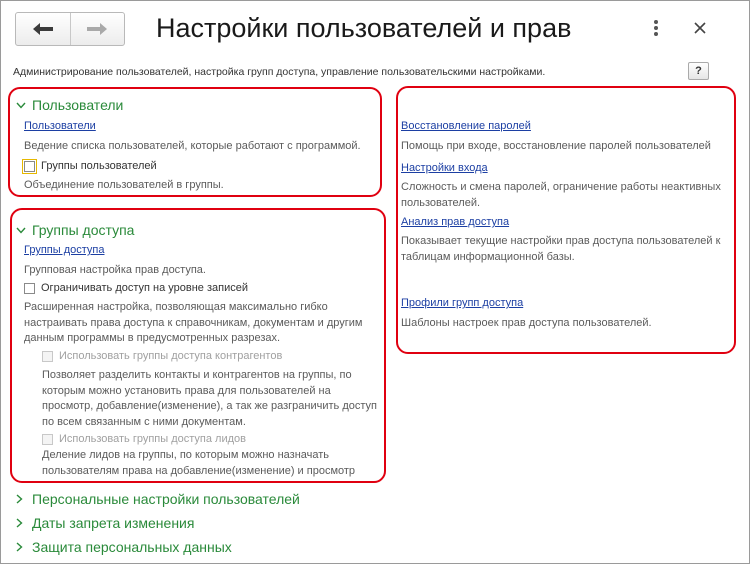 The image size is (750, 564). I want to click on leads-groups-label: Использовать группы доступа лидов, so click(152, 439).